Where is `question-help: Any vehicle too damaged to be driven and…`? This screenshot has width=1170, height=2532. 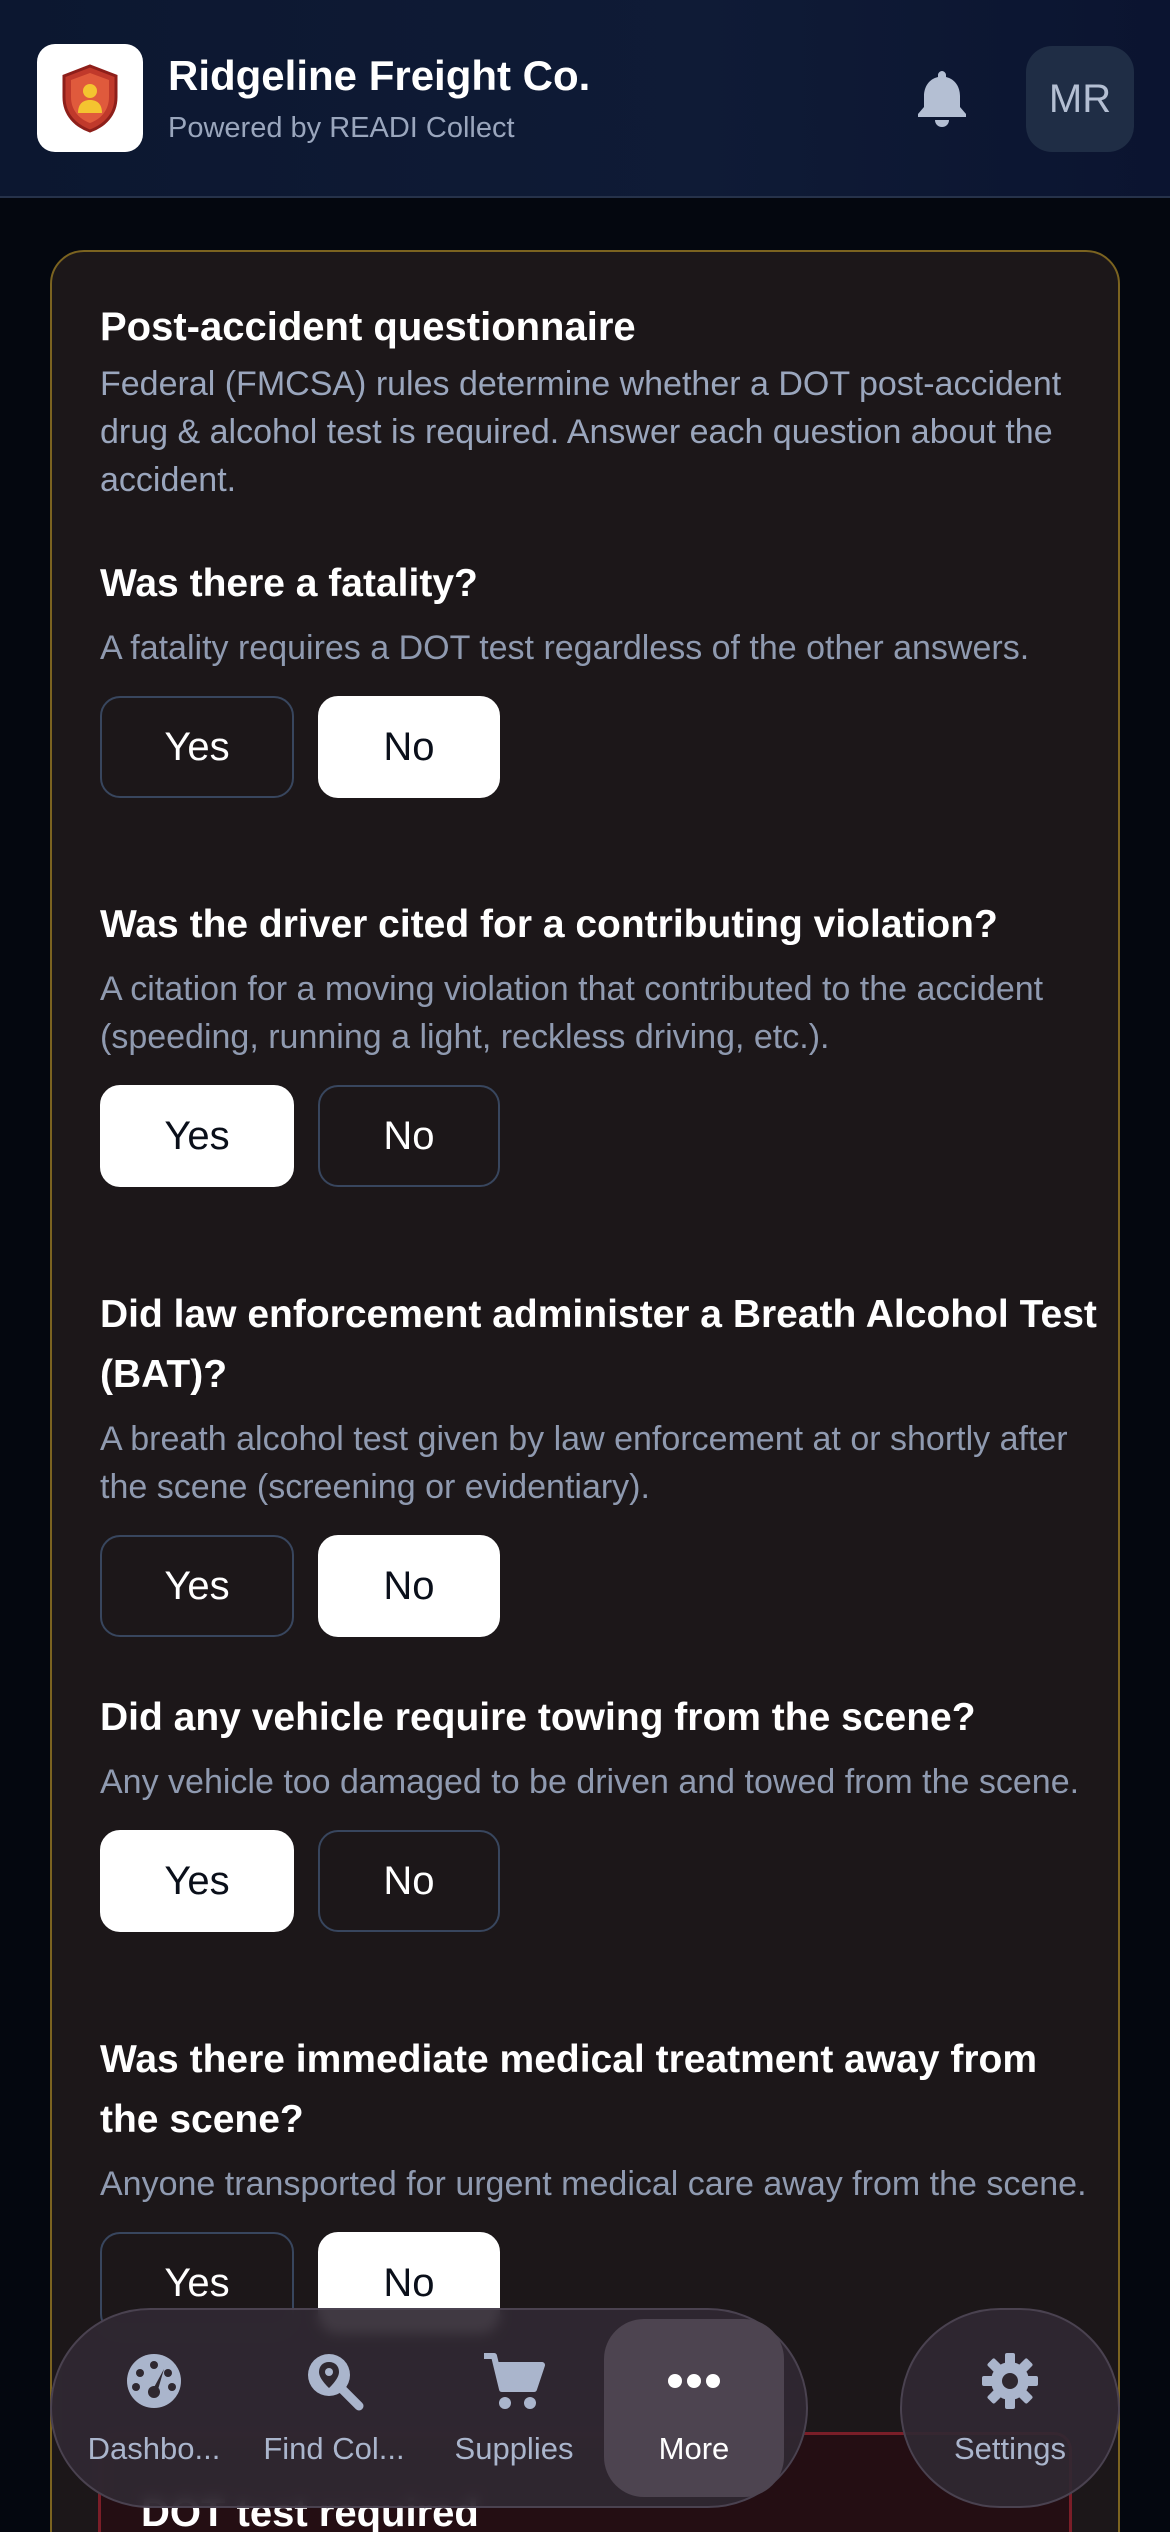 question-help: Any vehicle too damaged to be driven and… is located at coordinates (590, 1782).